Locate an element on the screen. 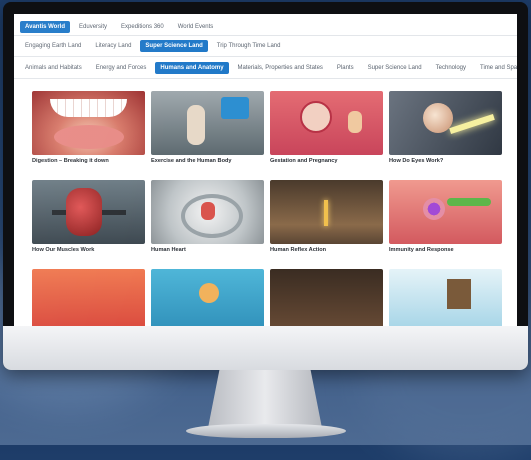 The image size is (531, 460). content-card: Immunity and Response is located at coordinates (445, 224).